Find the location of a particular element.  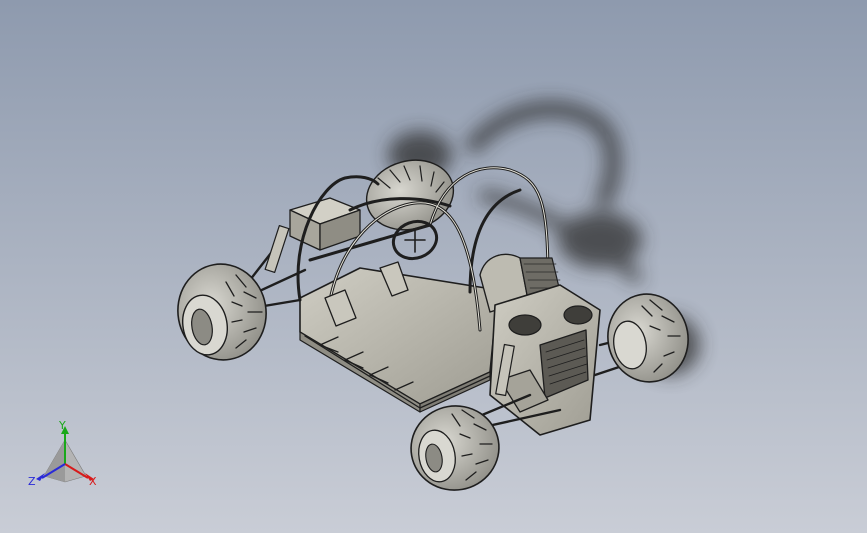

axis-y-label: Y is located at coordinates (62, 425).